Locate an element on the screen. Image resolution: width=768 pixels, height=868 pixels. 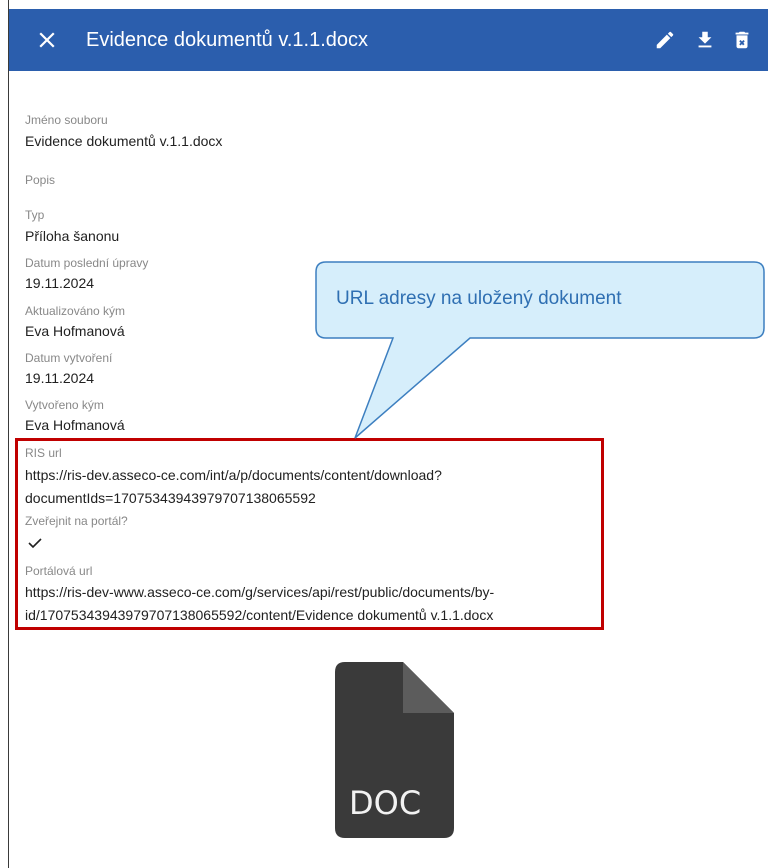
callout-text: URL adresy na uložený dokument is located at coordinates (479, 298).